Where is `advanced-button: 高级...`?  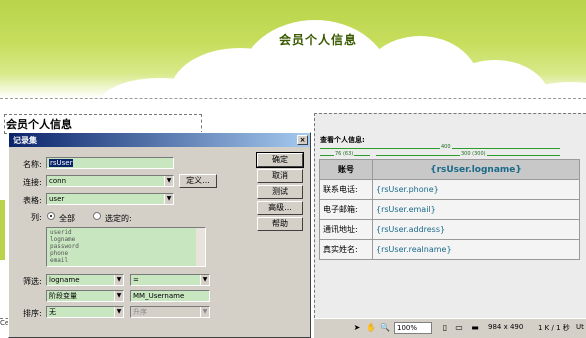 advanced-button: 高级... is located at coordinates (280, 208).